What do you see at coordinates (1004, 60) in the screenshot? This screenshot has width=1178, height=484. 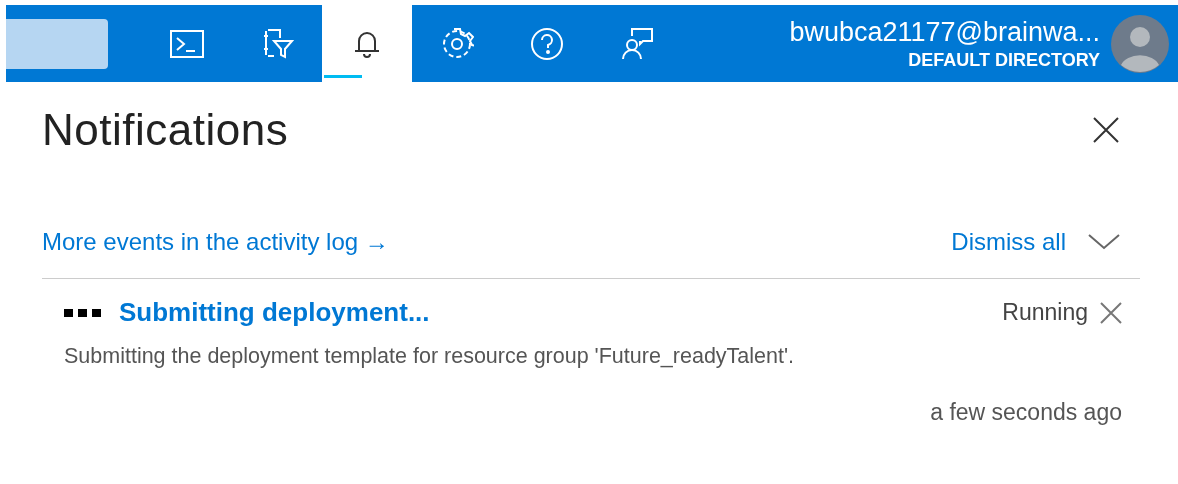 I see `directory-name: DEFAULT DIRECTORY` at bounding box center [1004, 60].